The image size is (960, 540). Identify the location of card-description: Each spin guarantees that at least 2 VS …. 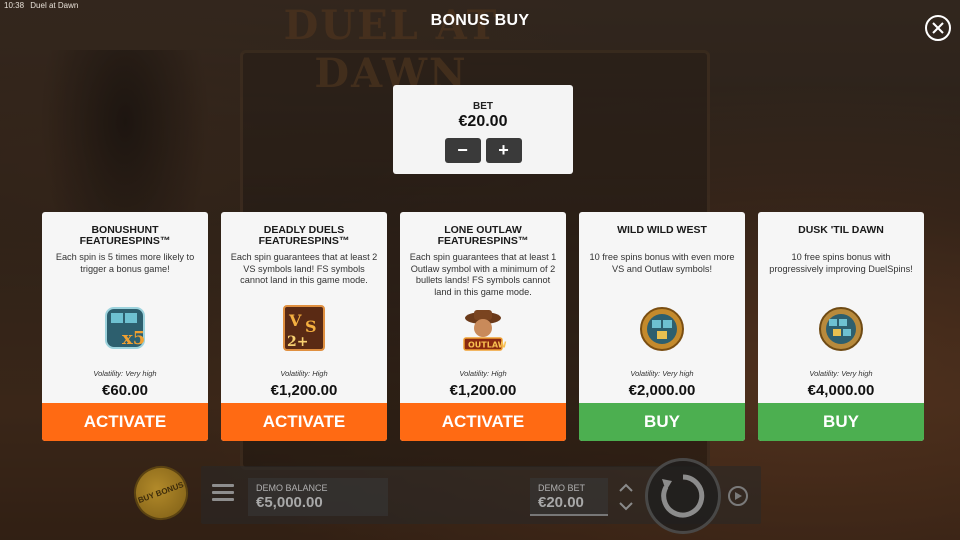
(304, 268).